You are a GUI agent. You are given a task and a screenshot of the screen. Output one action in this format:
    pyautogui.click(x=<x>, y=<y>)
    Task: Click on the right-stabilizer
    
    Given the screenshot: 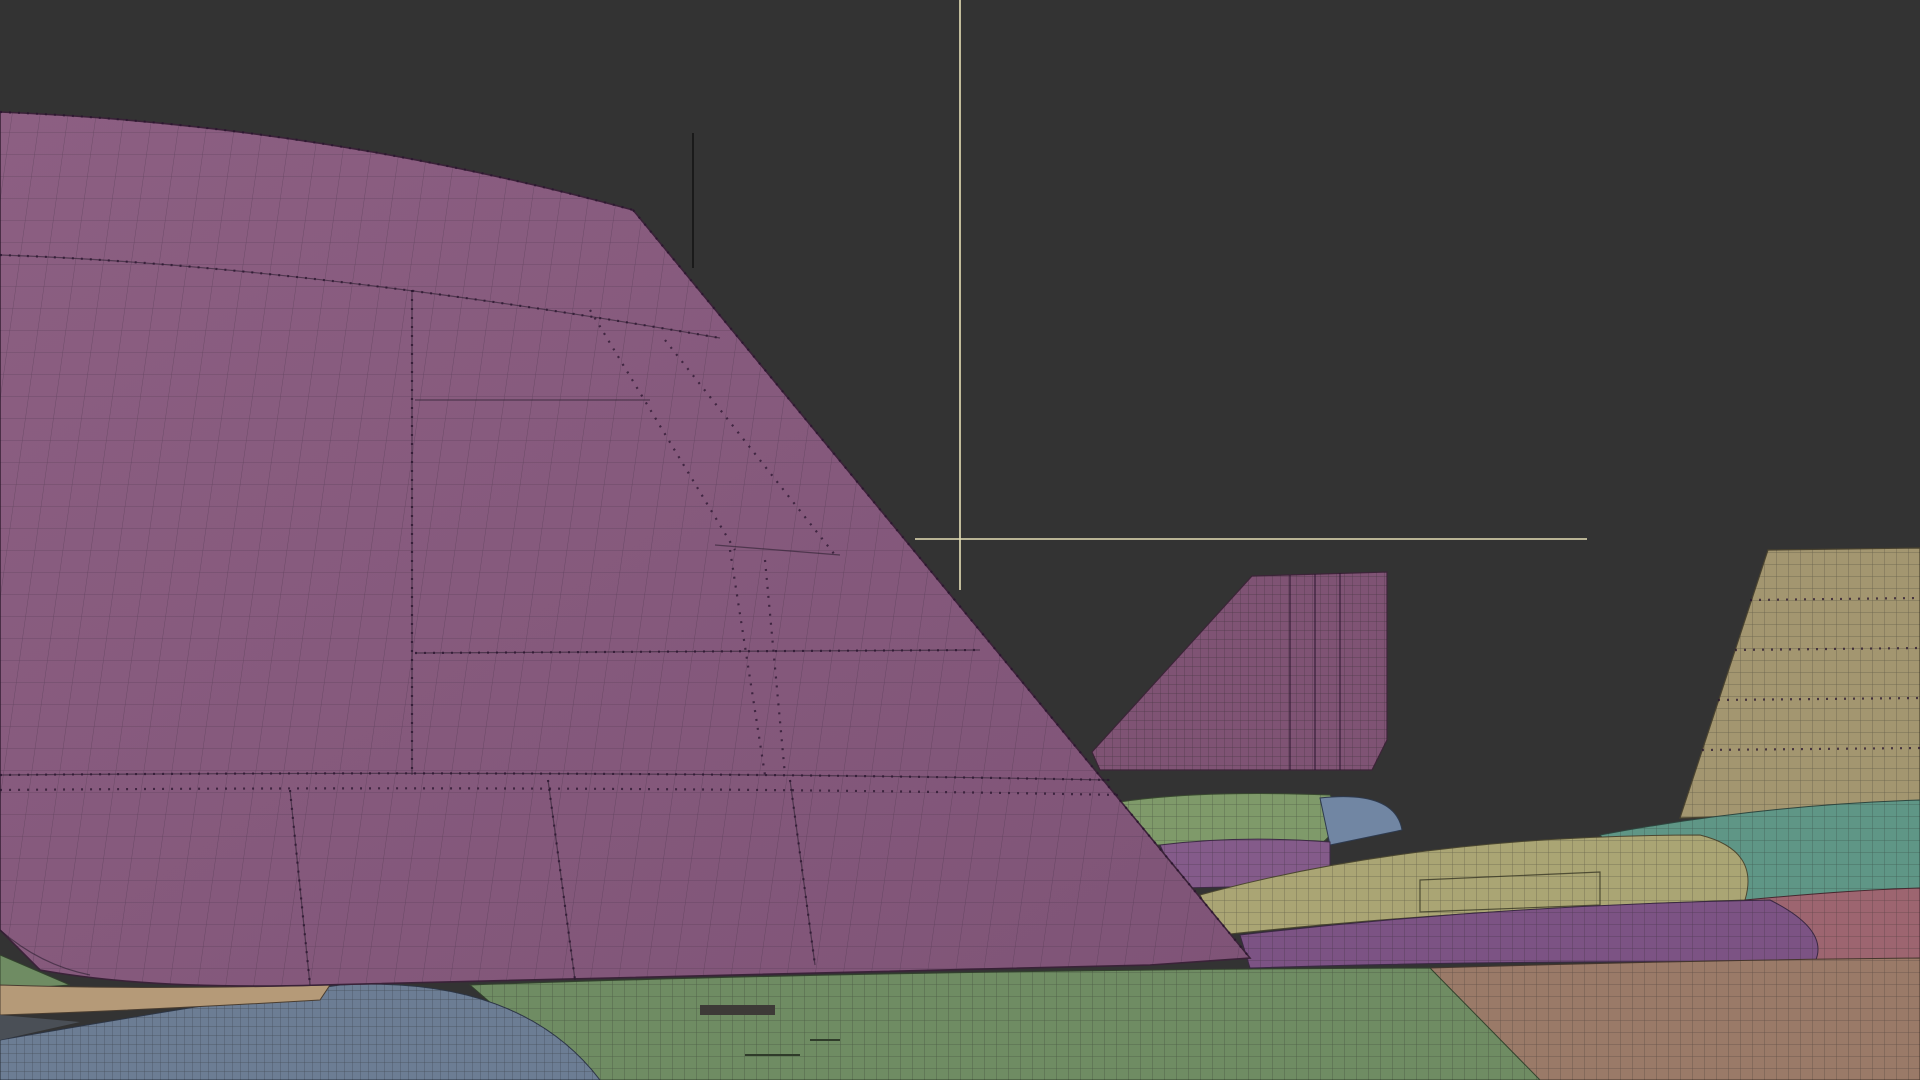 What is the action you would take?
    pyautogui.click(x=1799, y=683)
    